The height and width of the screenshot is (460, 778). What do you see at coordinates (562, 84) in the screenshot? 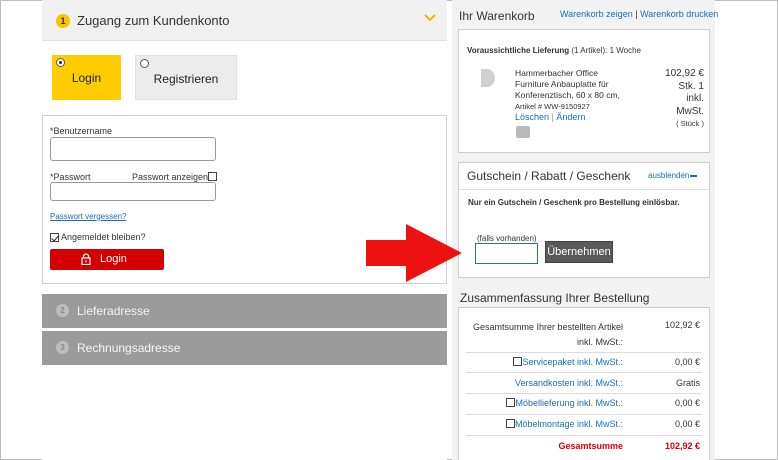
I see `product-name-line: Furniture Anbauplatte für` at bounding box center [562, 84].